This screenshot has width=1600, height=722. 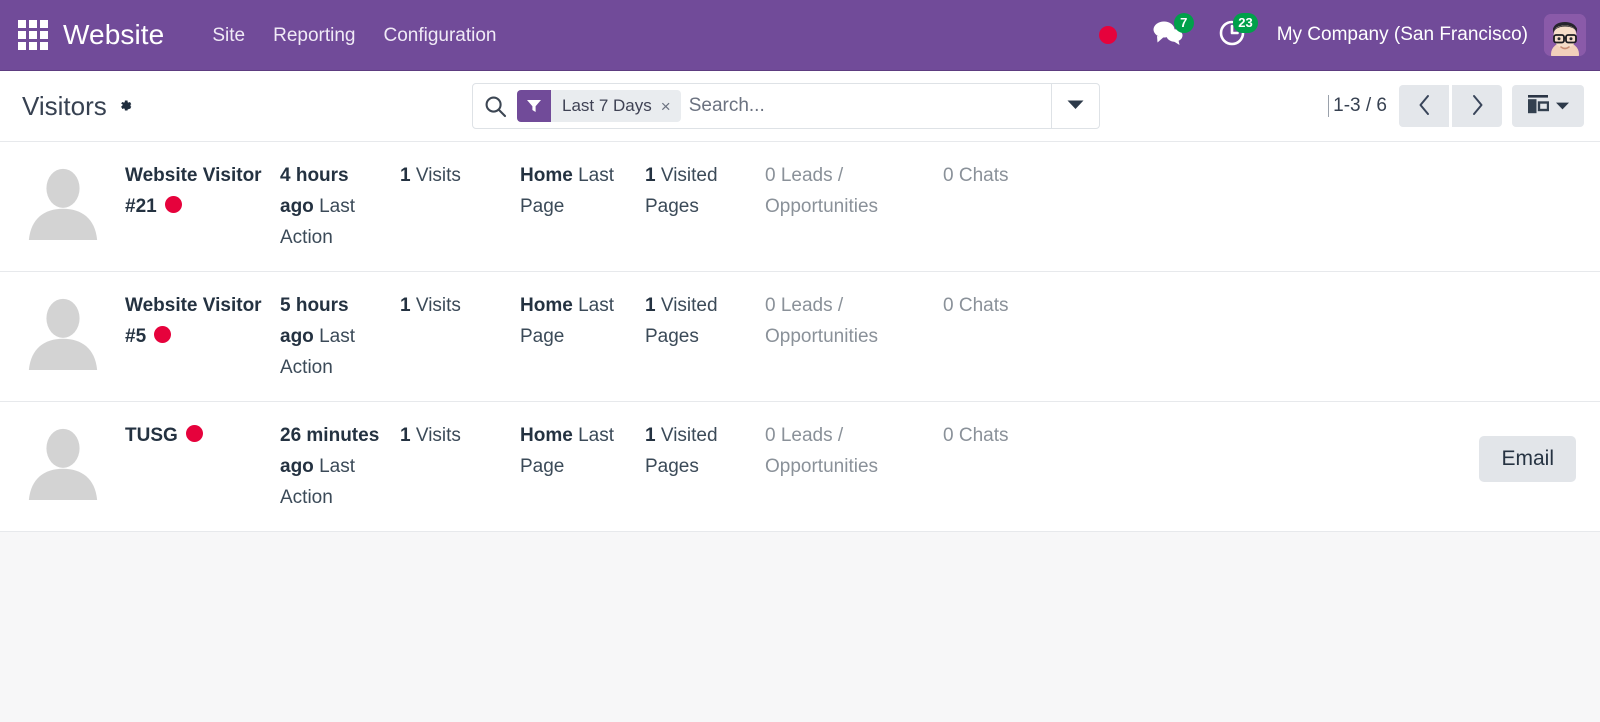 I want to click on menu-item-configuration: Configuration, so click(x=439, y=35).